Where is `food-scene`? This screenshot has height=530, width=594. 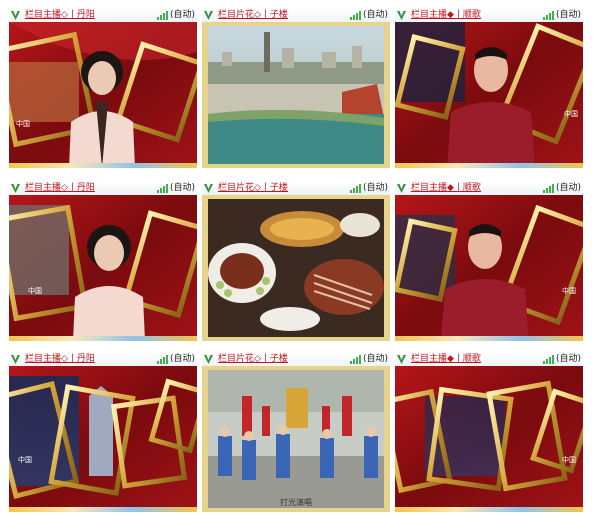
food-scene is located at coordinates (296, 268).